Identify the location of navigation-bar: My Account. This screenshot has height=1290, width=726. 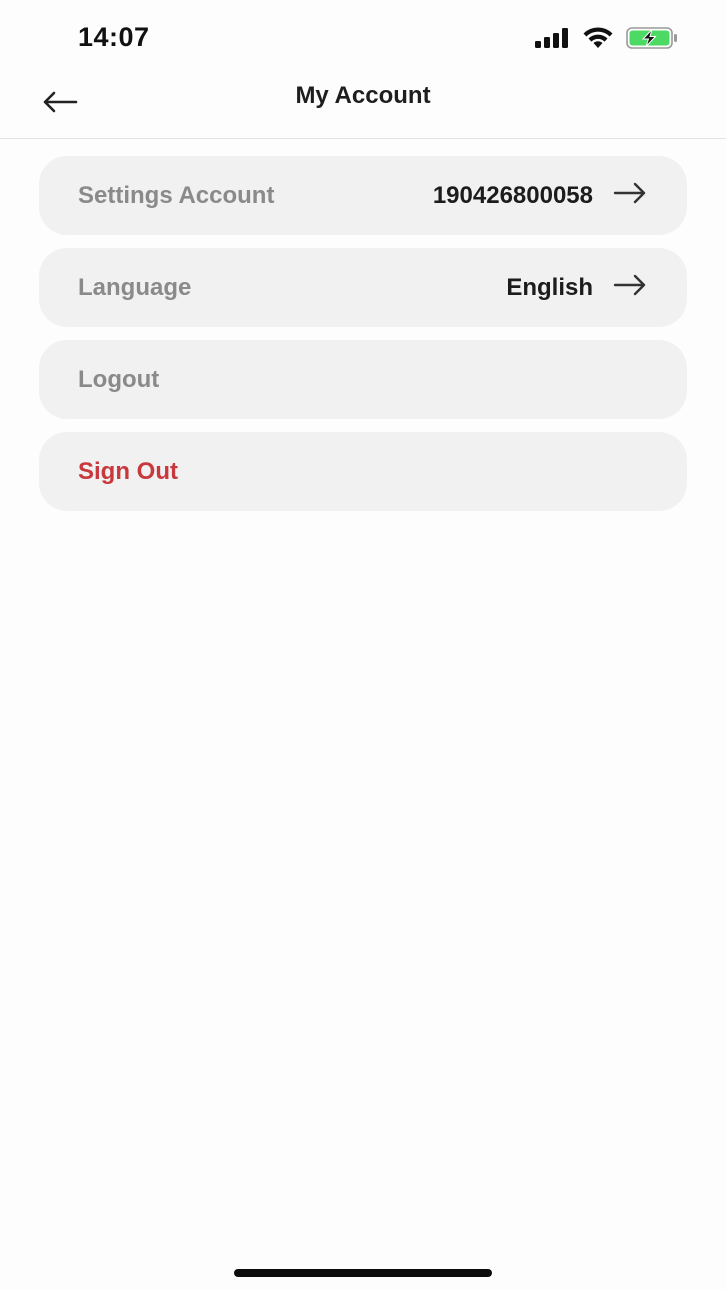
(363, 104).